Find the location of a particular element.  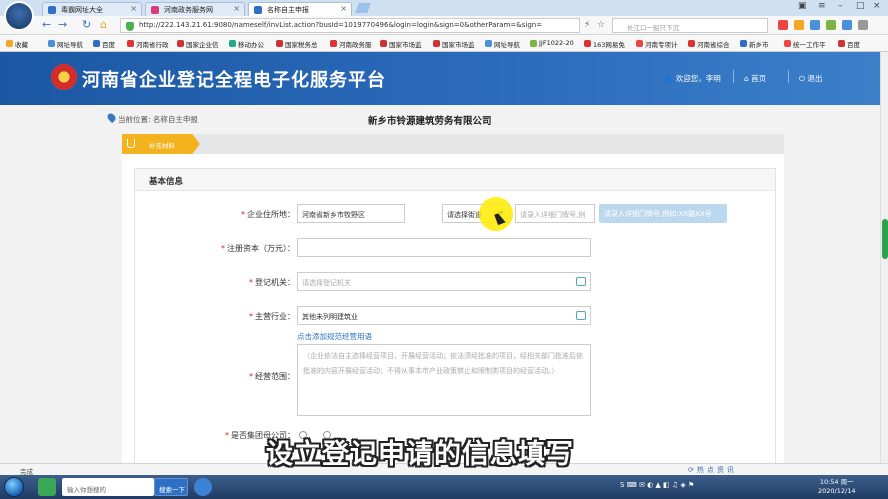

bookmark-item: 163网易免 is located at coordinates (604, 44).